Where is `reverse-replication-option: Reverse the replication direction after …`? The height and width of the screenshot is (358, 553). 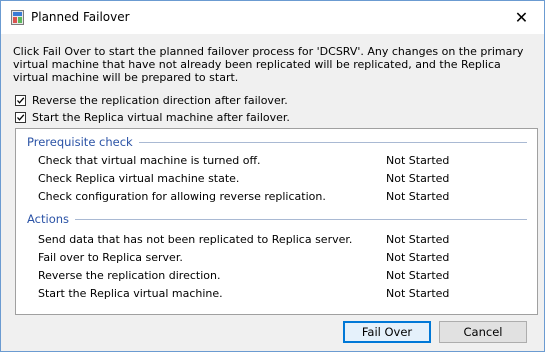
reverse-replication-option: Reverse the replication direction after … is located at coordinates (151, 100).